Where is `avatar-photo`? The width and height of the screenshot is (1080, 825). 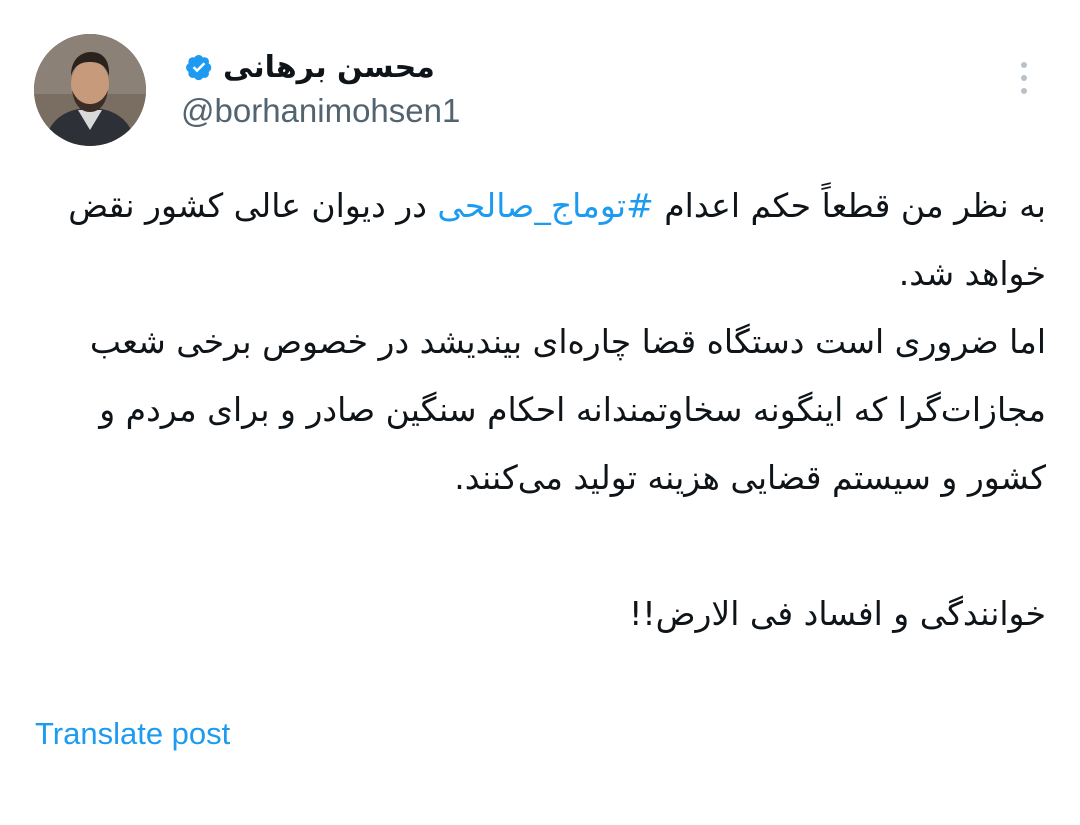
avatar-photo is located at coordinates (90, 90).